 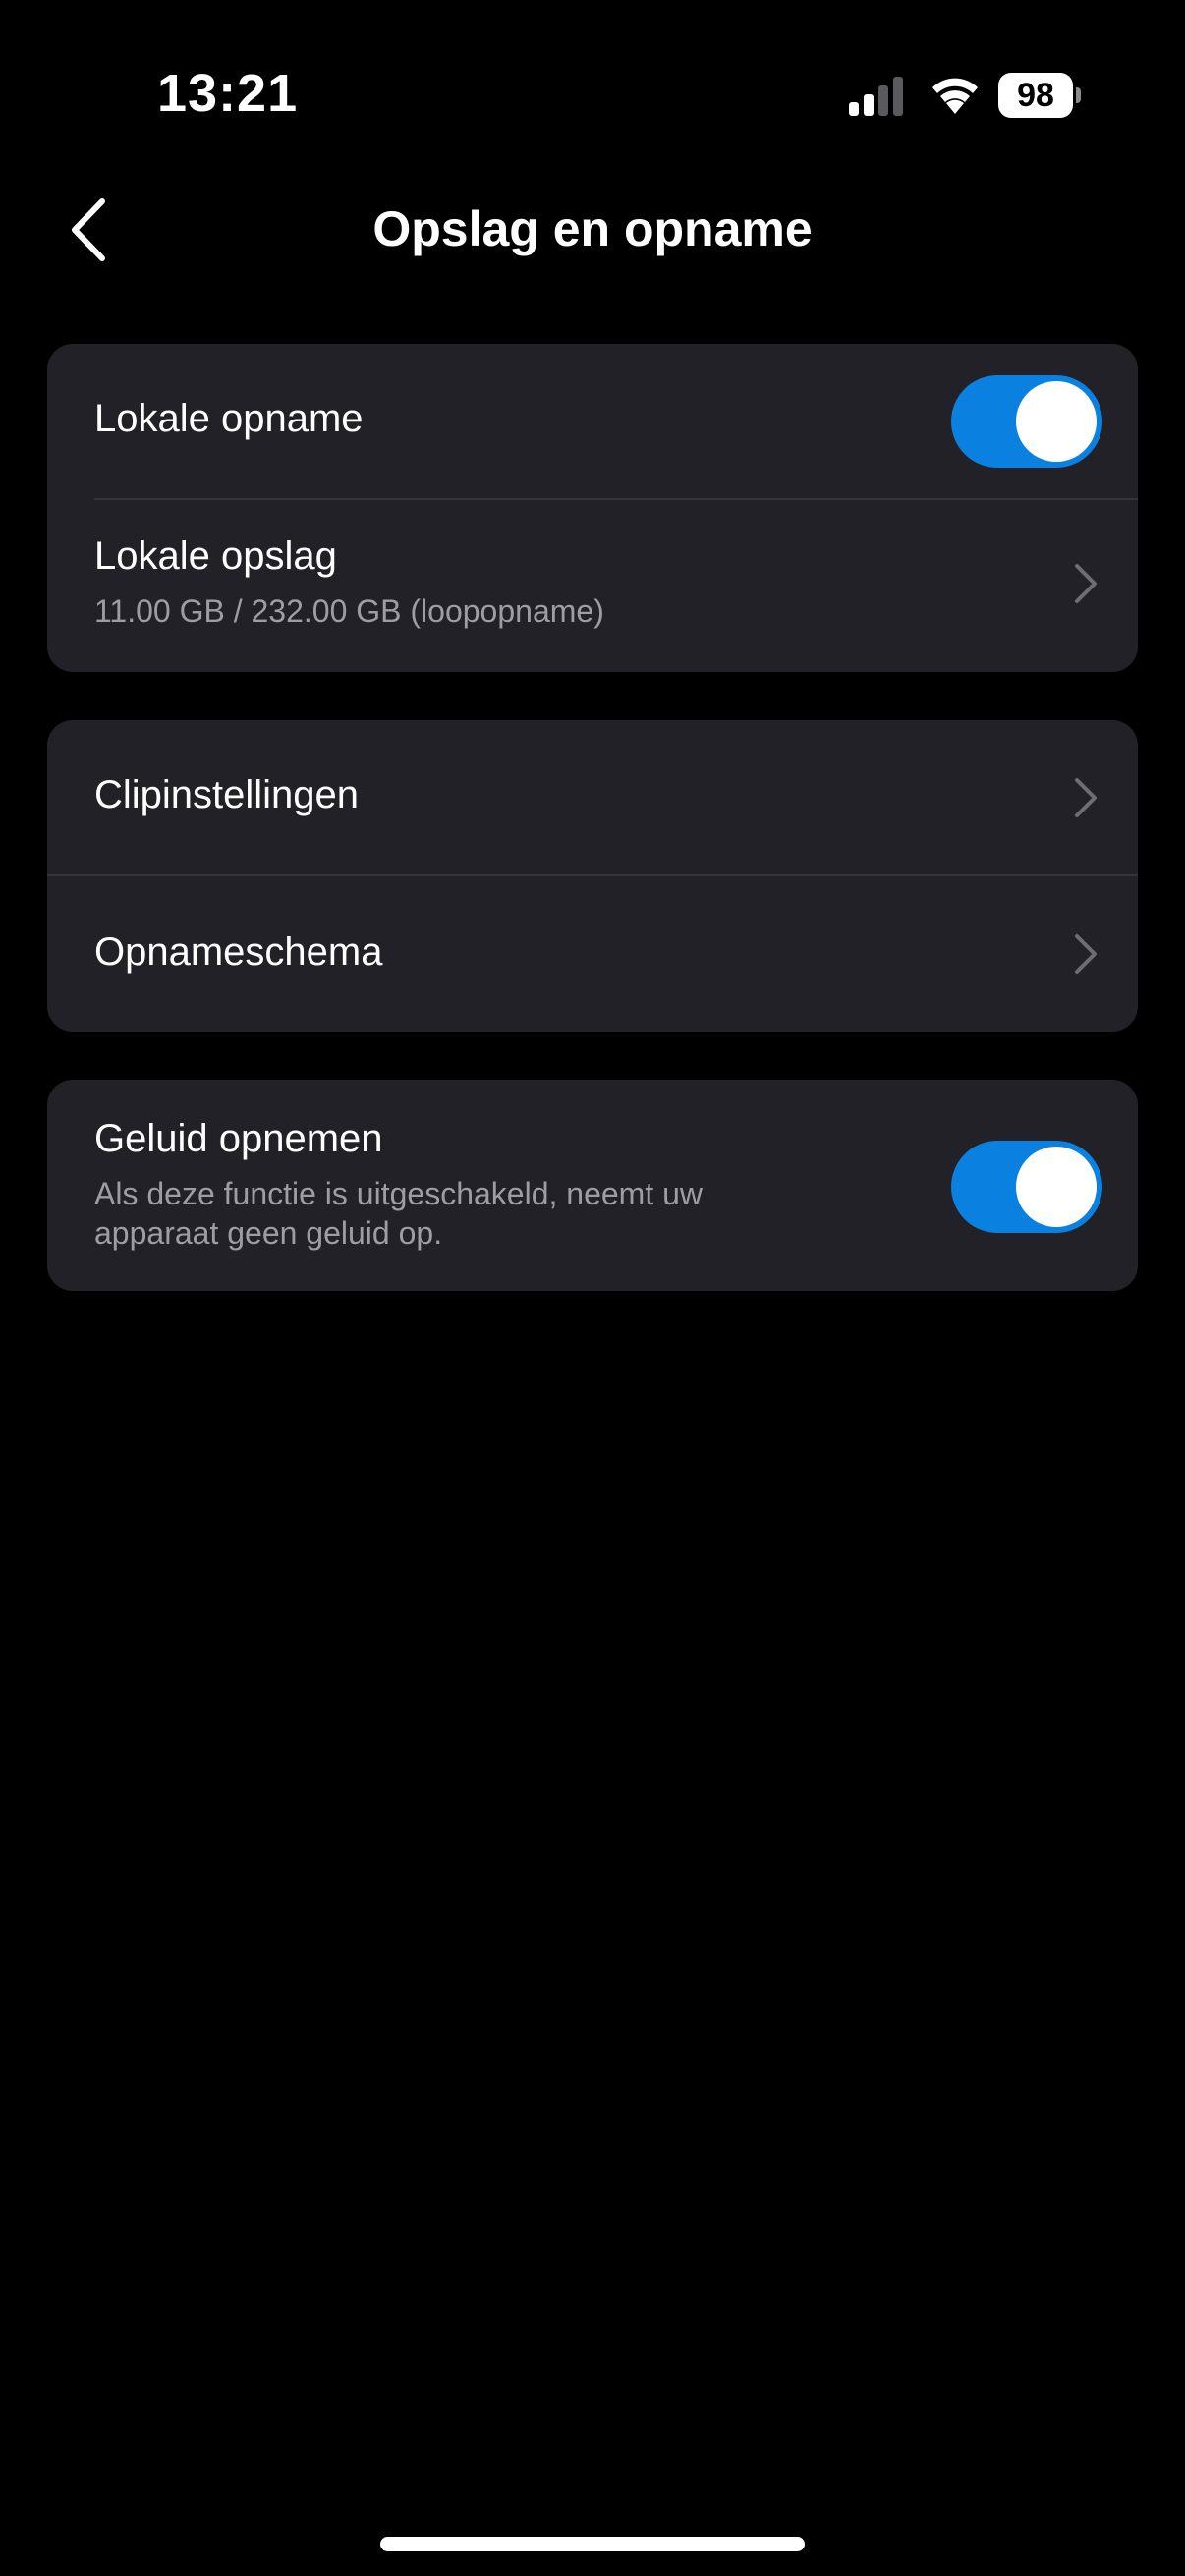 What do you see at coordinates (876, 96) in the screenshot?
I see `signal-icon` at bounding box center [876, 96].